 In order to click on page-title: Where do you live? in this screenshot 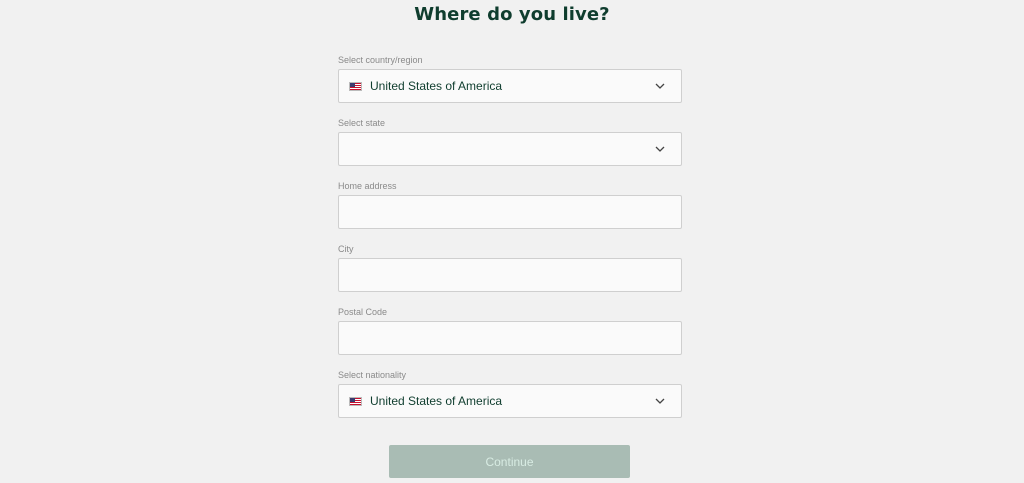, I will do `click(512, 14)`.